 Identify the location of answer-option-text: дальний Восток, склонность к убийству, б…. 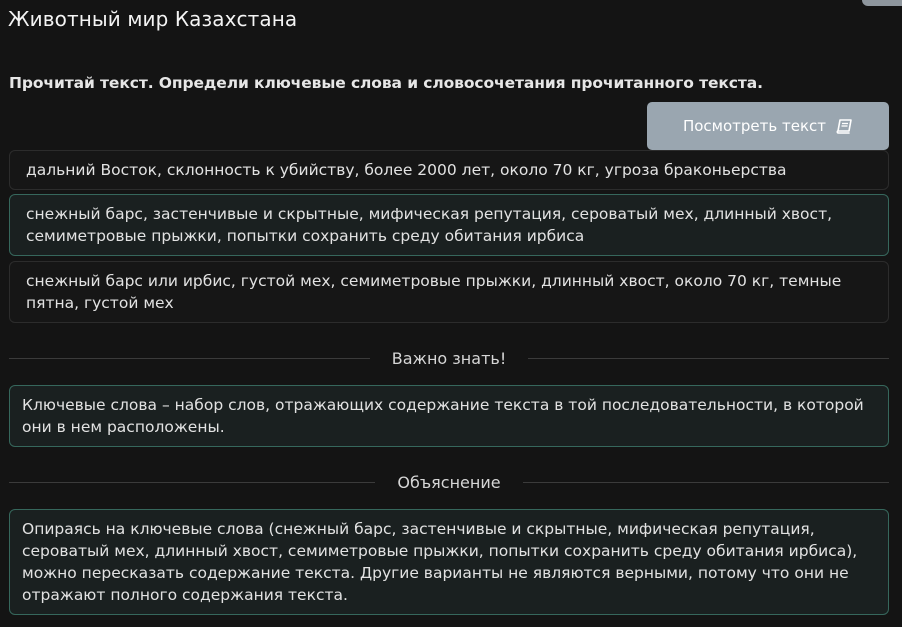
(406, 170).